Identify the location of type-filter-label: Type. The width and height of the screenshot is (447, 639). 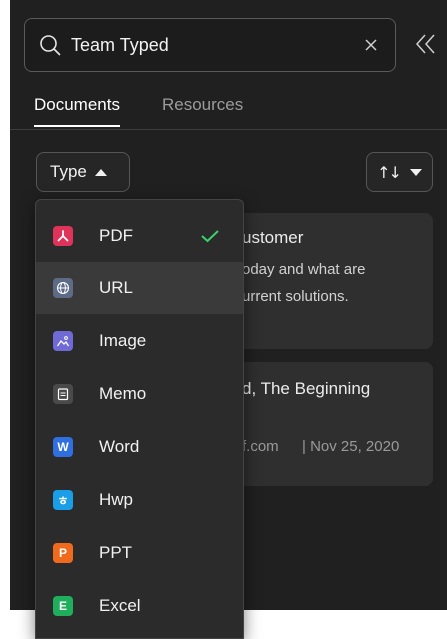
(68, 171).